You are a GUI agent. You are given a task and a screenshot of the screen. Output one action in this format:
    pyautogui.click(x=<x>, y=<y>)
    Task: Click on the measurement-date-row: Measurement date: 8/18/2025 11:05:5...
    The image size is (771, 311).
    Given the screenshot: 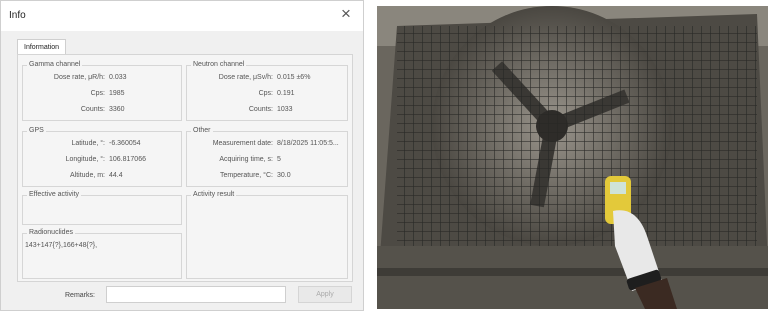 What is the action you would take?
    pyautogui.click(x=263, y=143)
    